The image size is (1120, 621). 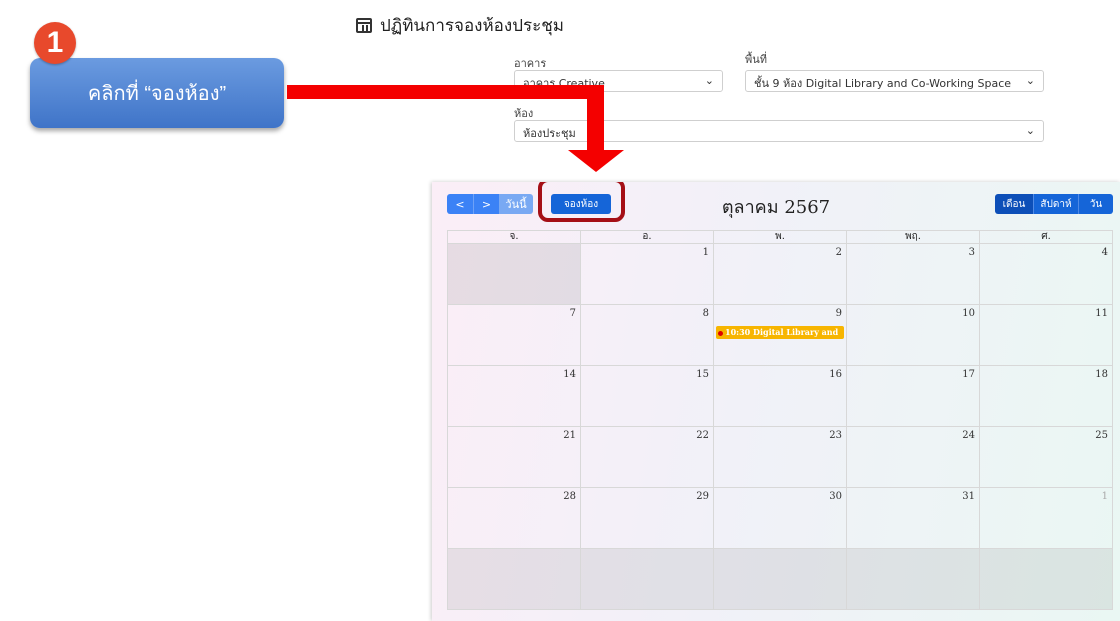 I want to click on view-week-button: สัปดาห์, so click(x=1055, y=204).